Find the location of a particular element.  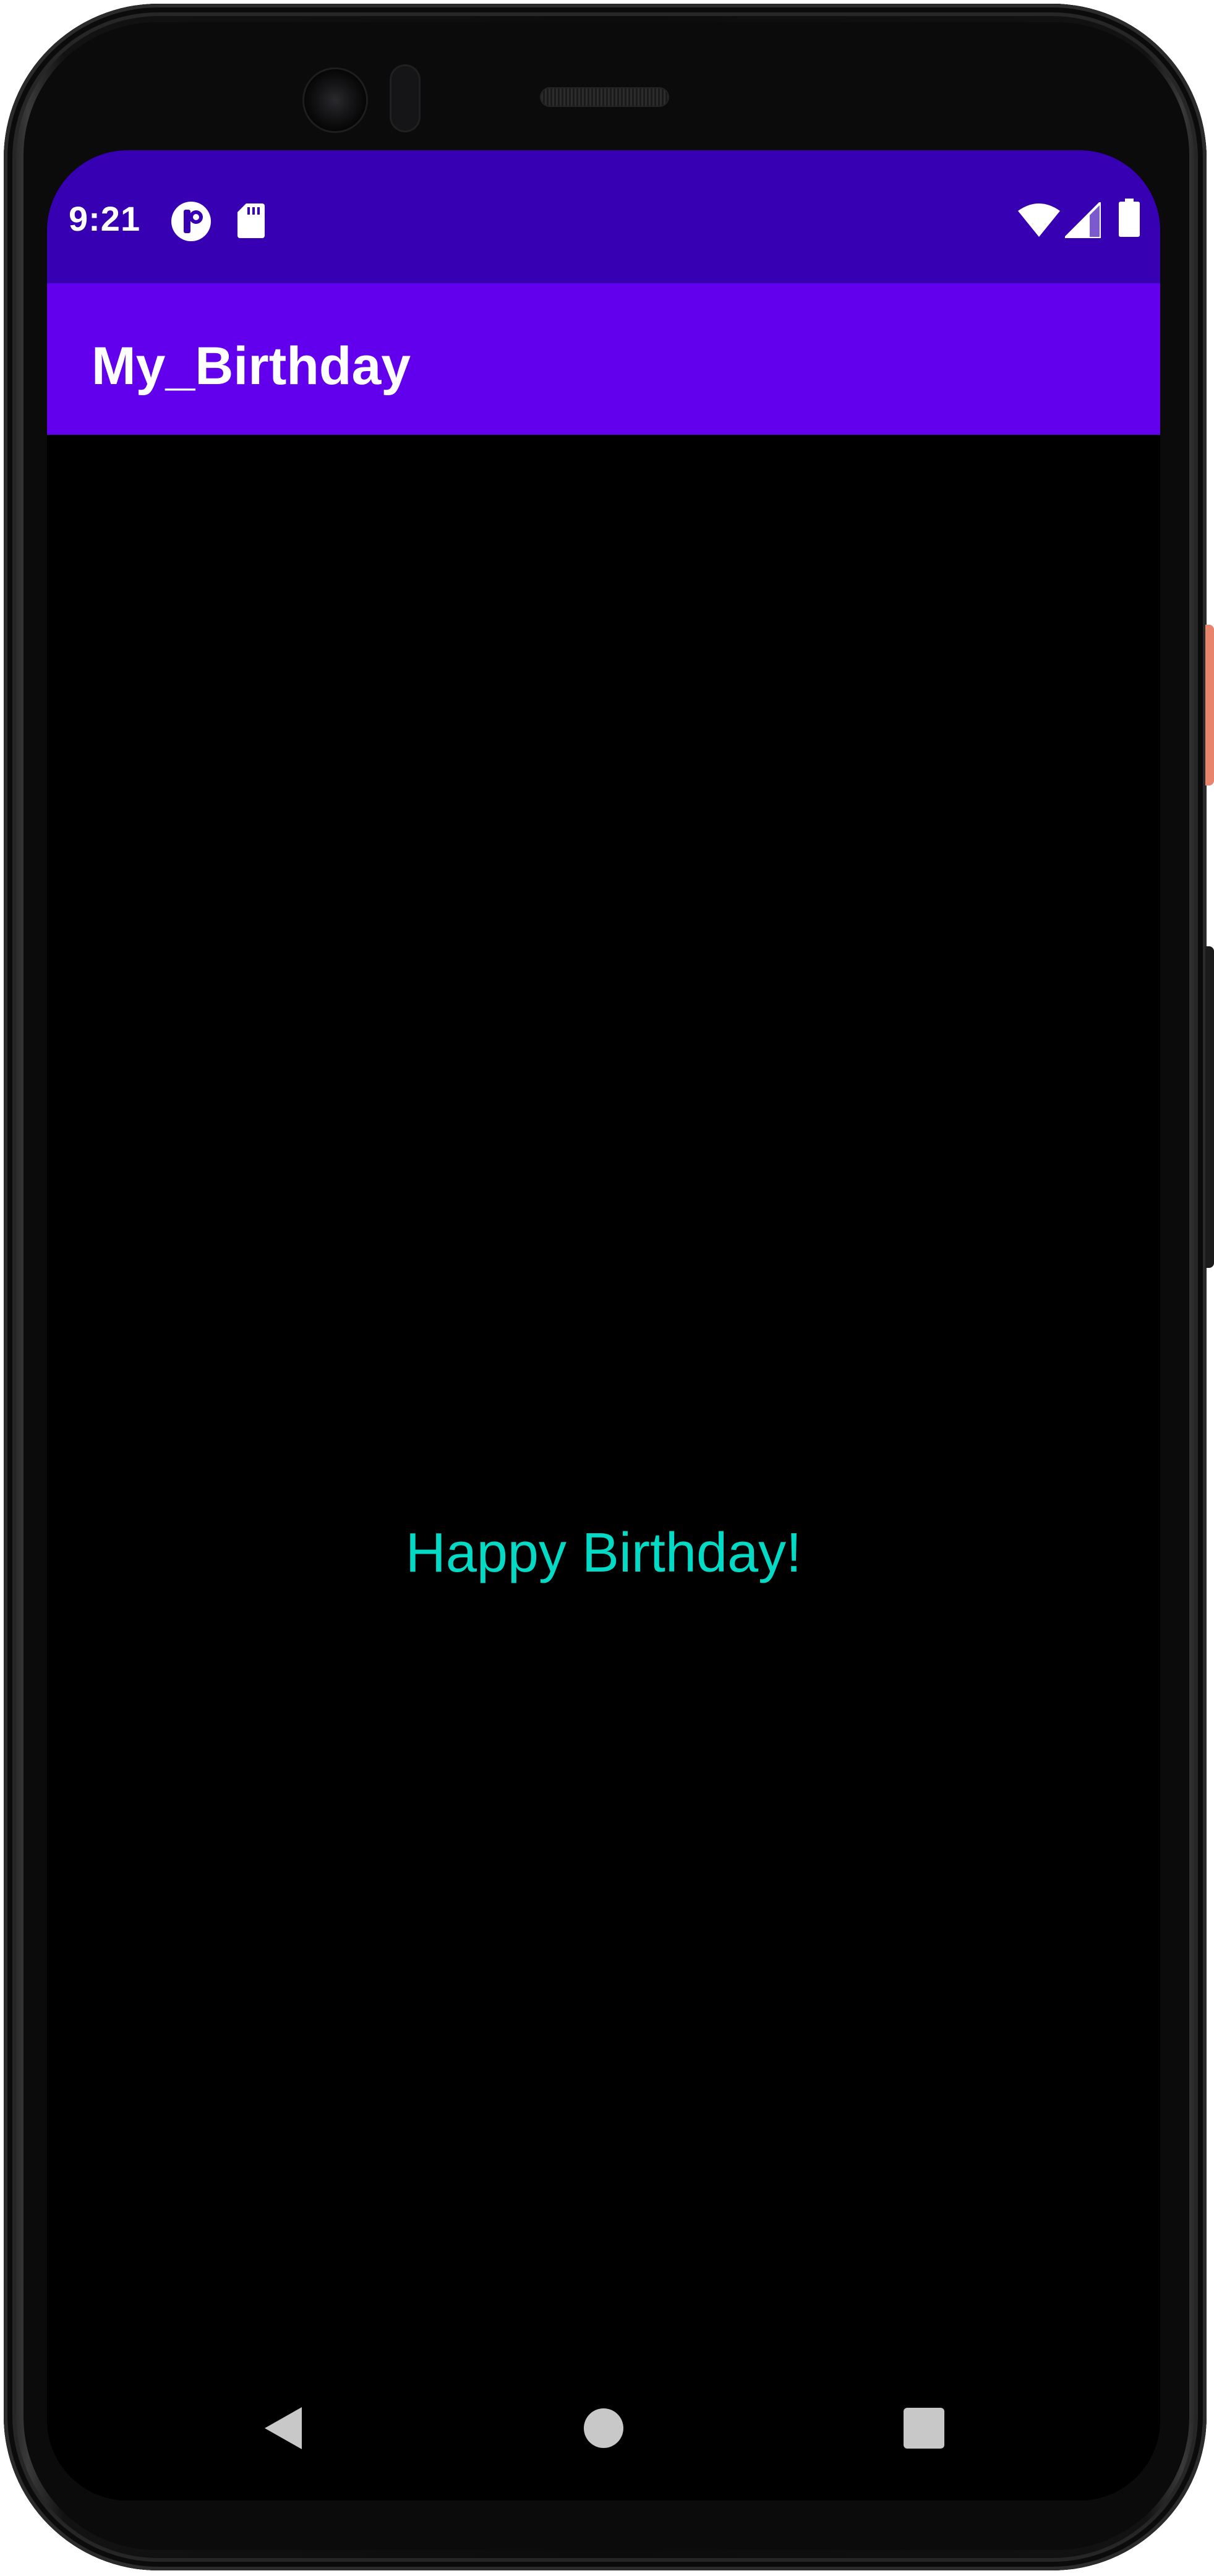

earpiece-speaker is located at coordinates (604, 97).